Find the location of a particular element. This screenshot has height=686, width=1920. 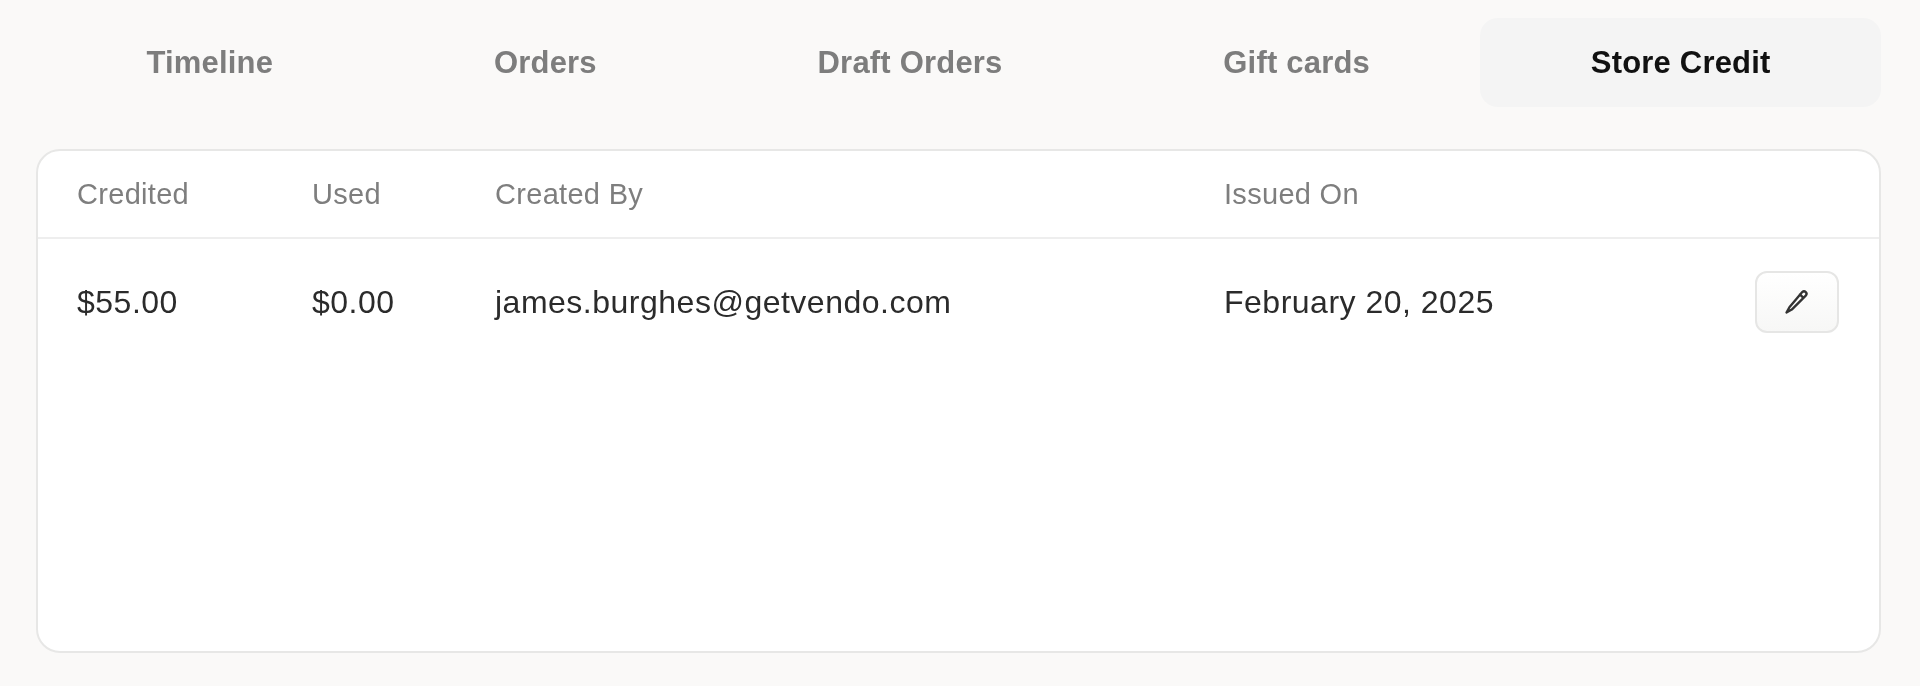

column-header: Created By is located at coordinates (569, 194).